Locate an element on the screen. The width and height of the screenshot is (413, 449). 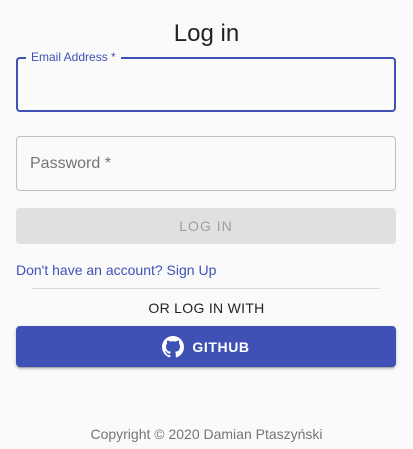
email-input is located at coordinates (206, 84).